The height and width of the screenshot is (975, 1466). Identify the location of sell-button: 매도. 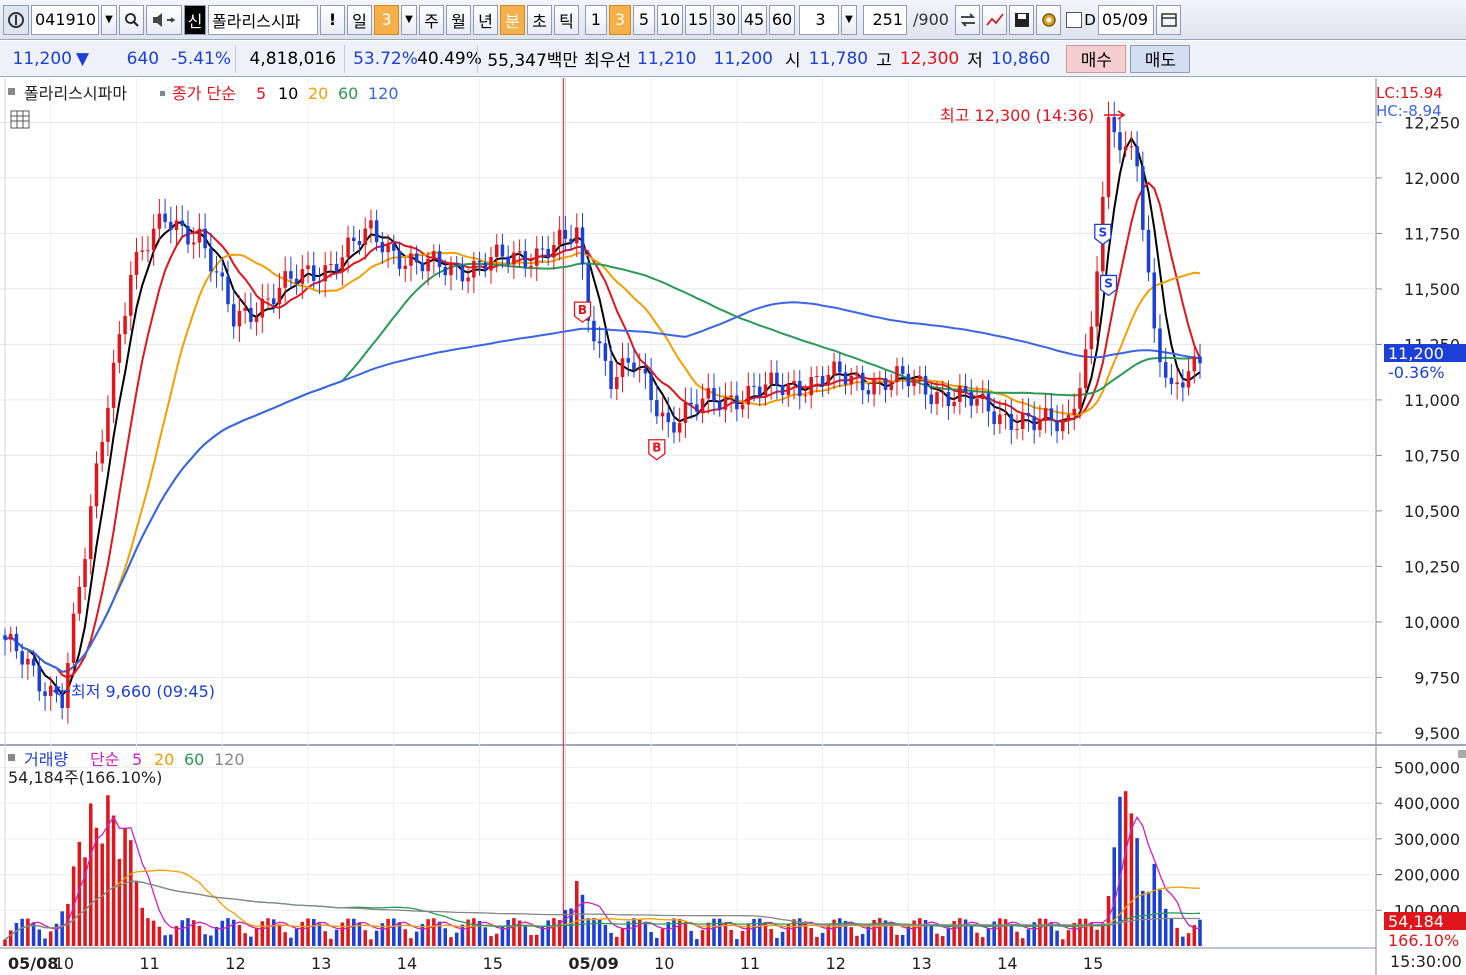
(1160, 58).